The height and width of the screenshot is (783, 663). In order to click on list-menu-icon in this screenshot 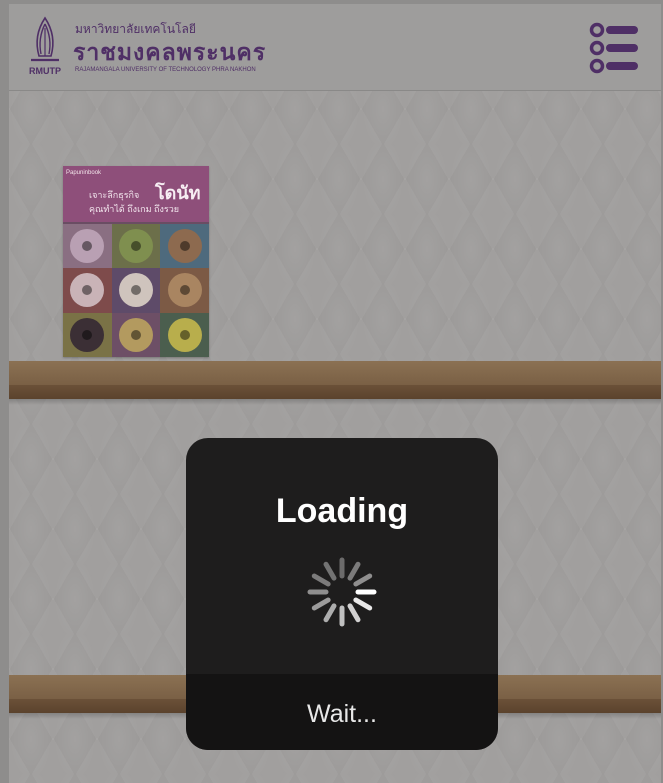, I will do `click(613, 48)`.